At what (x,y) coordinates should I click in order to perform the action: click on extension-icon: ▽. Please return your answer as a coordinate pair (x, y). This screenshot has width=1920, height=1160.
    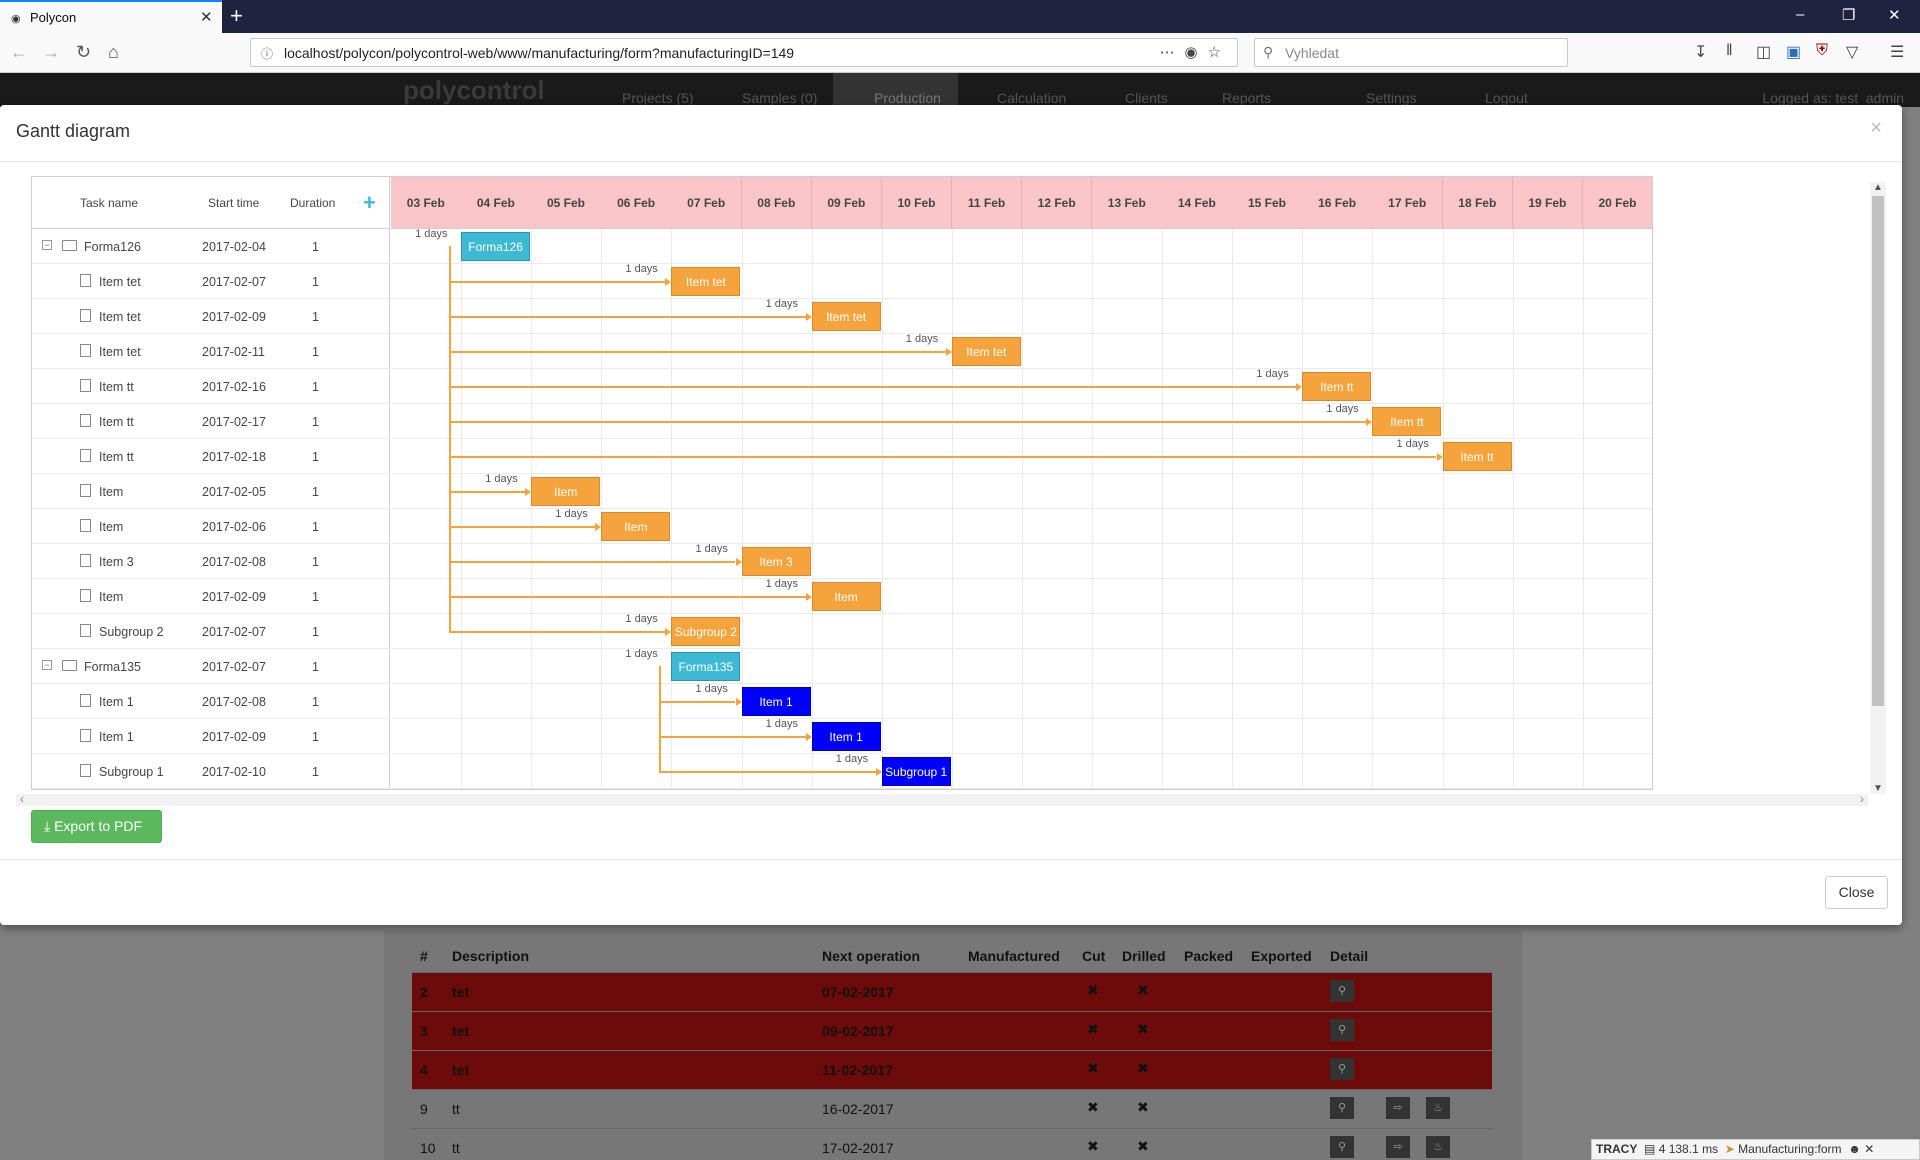
    Looking at the image, I should click on (1852, 52).